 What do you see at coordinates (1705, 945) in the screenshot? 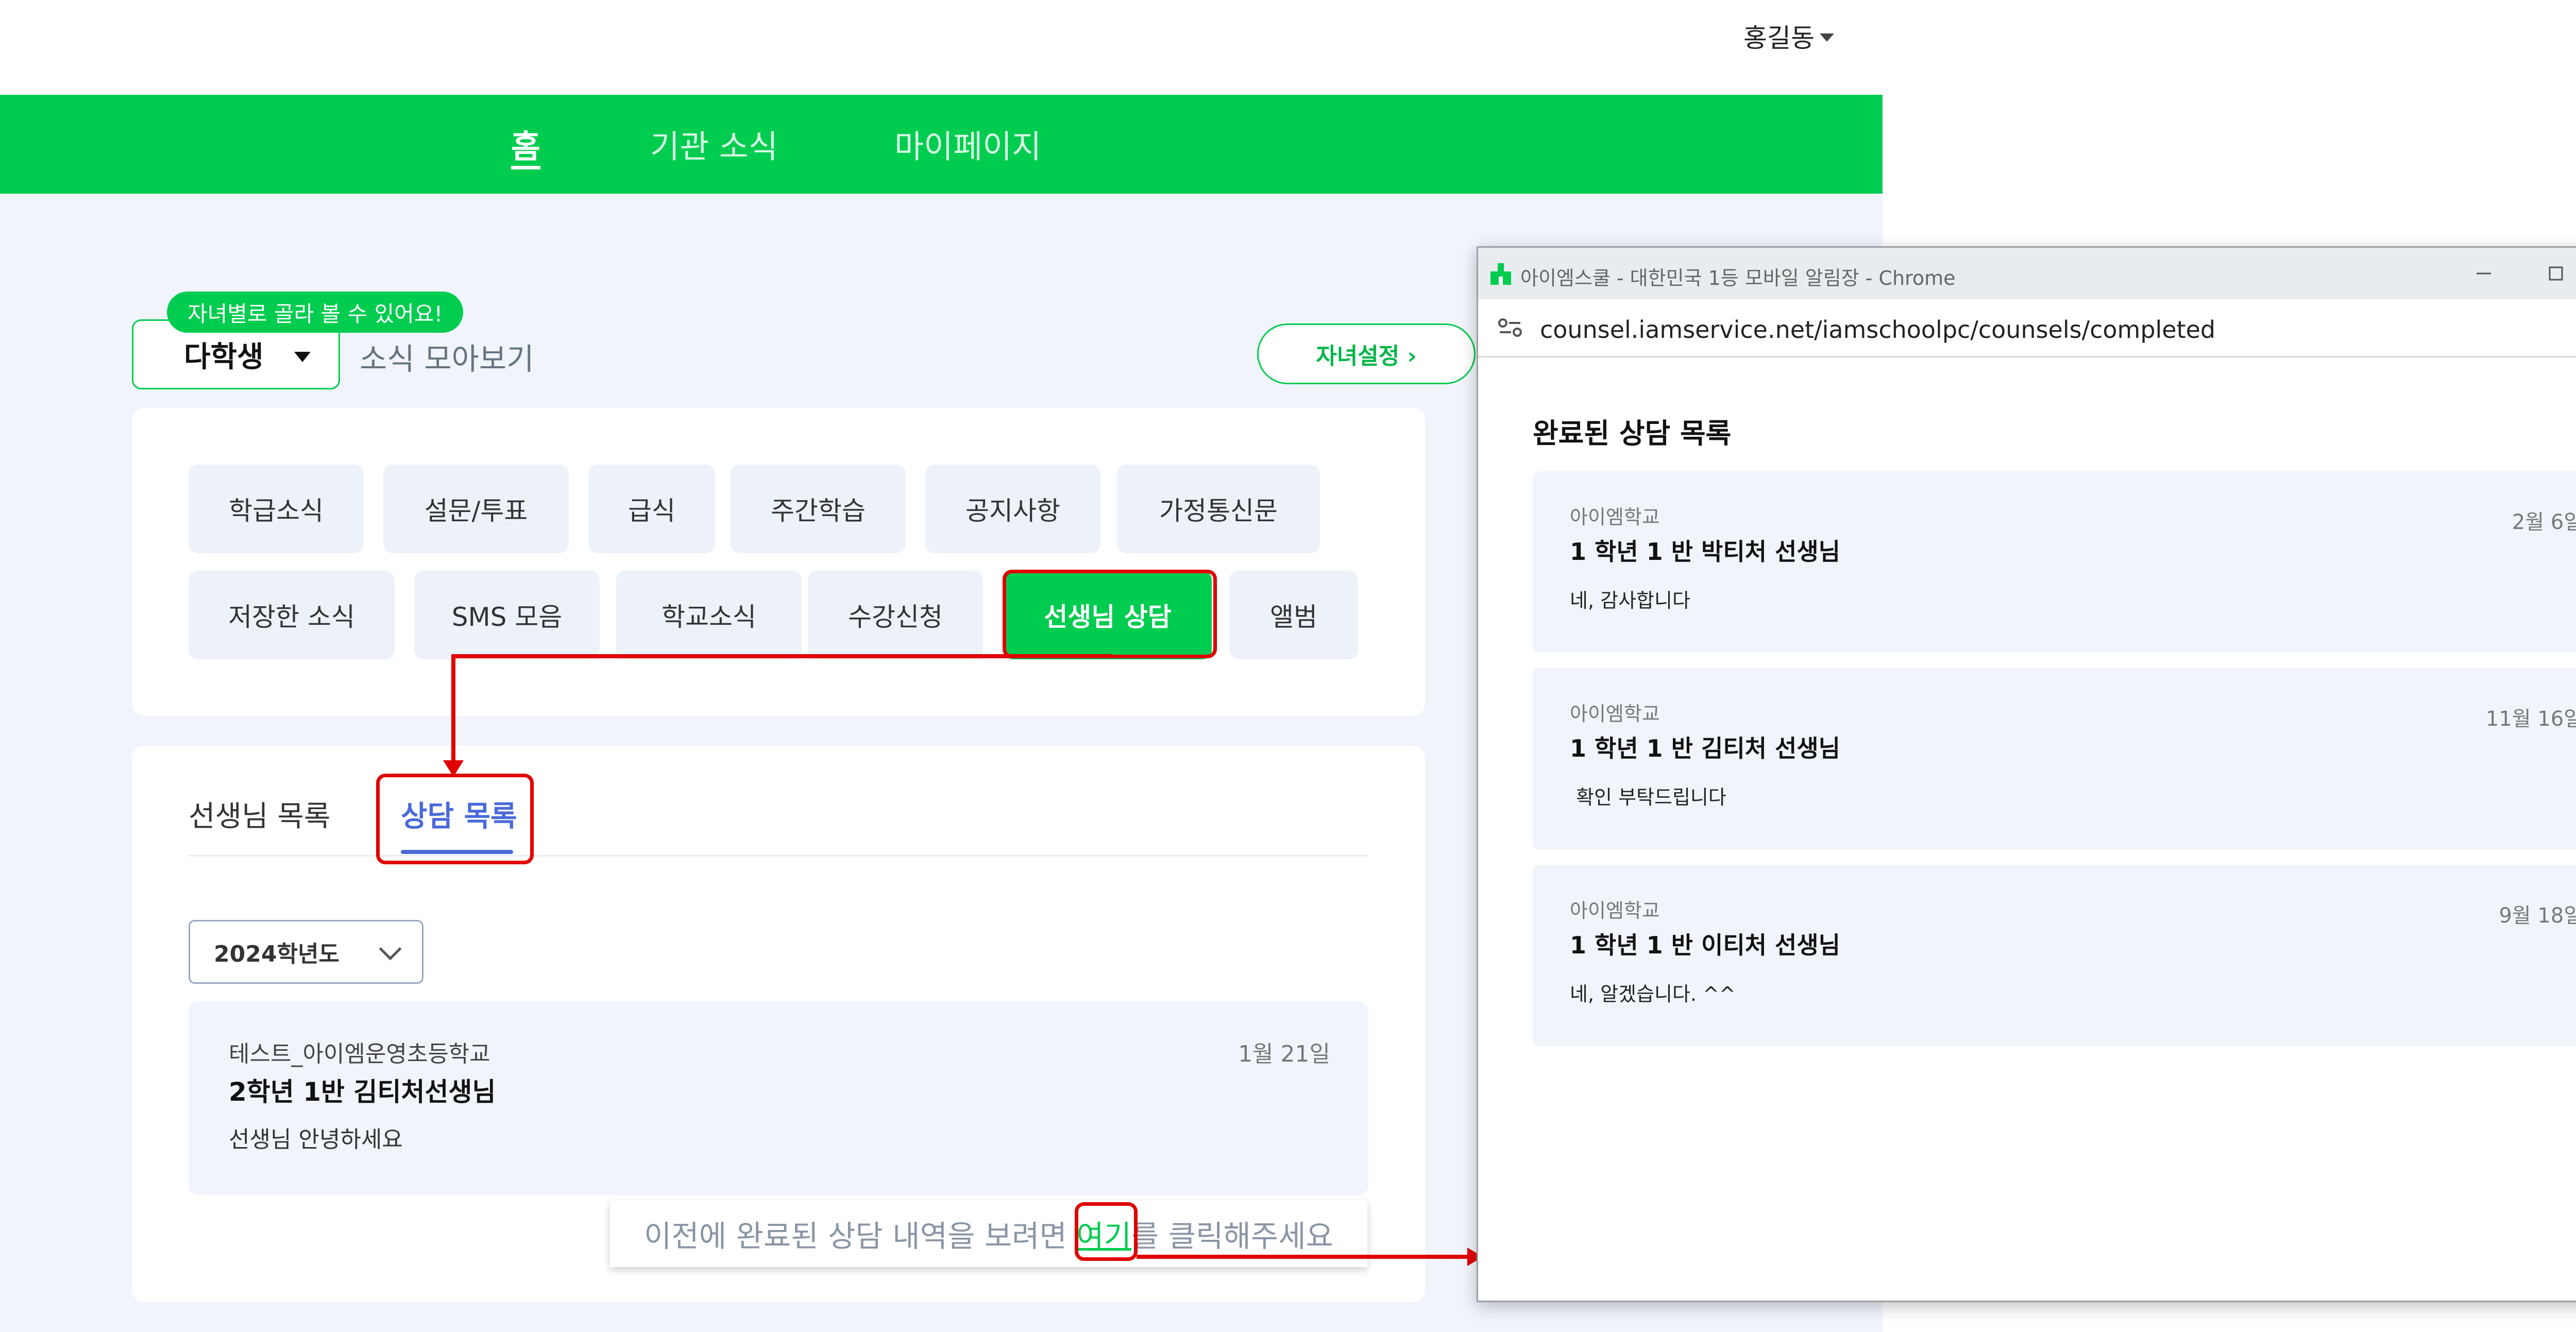
I see `consult-teacher: 1 학년 1 반 이티처 선생님` at bounding box center [1705, 945].